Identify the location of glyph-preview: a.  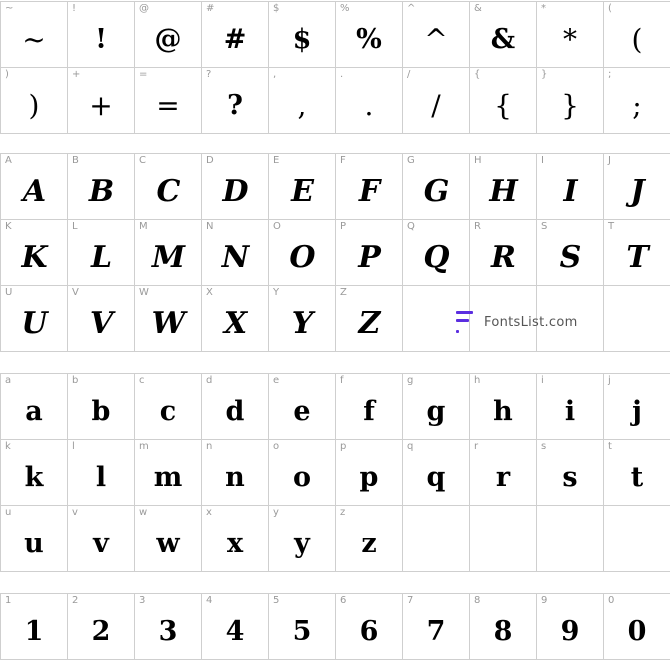
(34, 411).